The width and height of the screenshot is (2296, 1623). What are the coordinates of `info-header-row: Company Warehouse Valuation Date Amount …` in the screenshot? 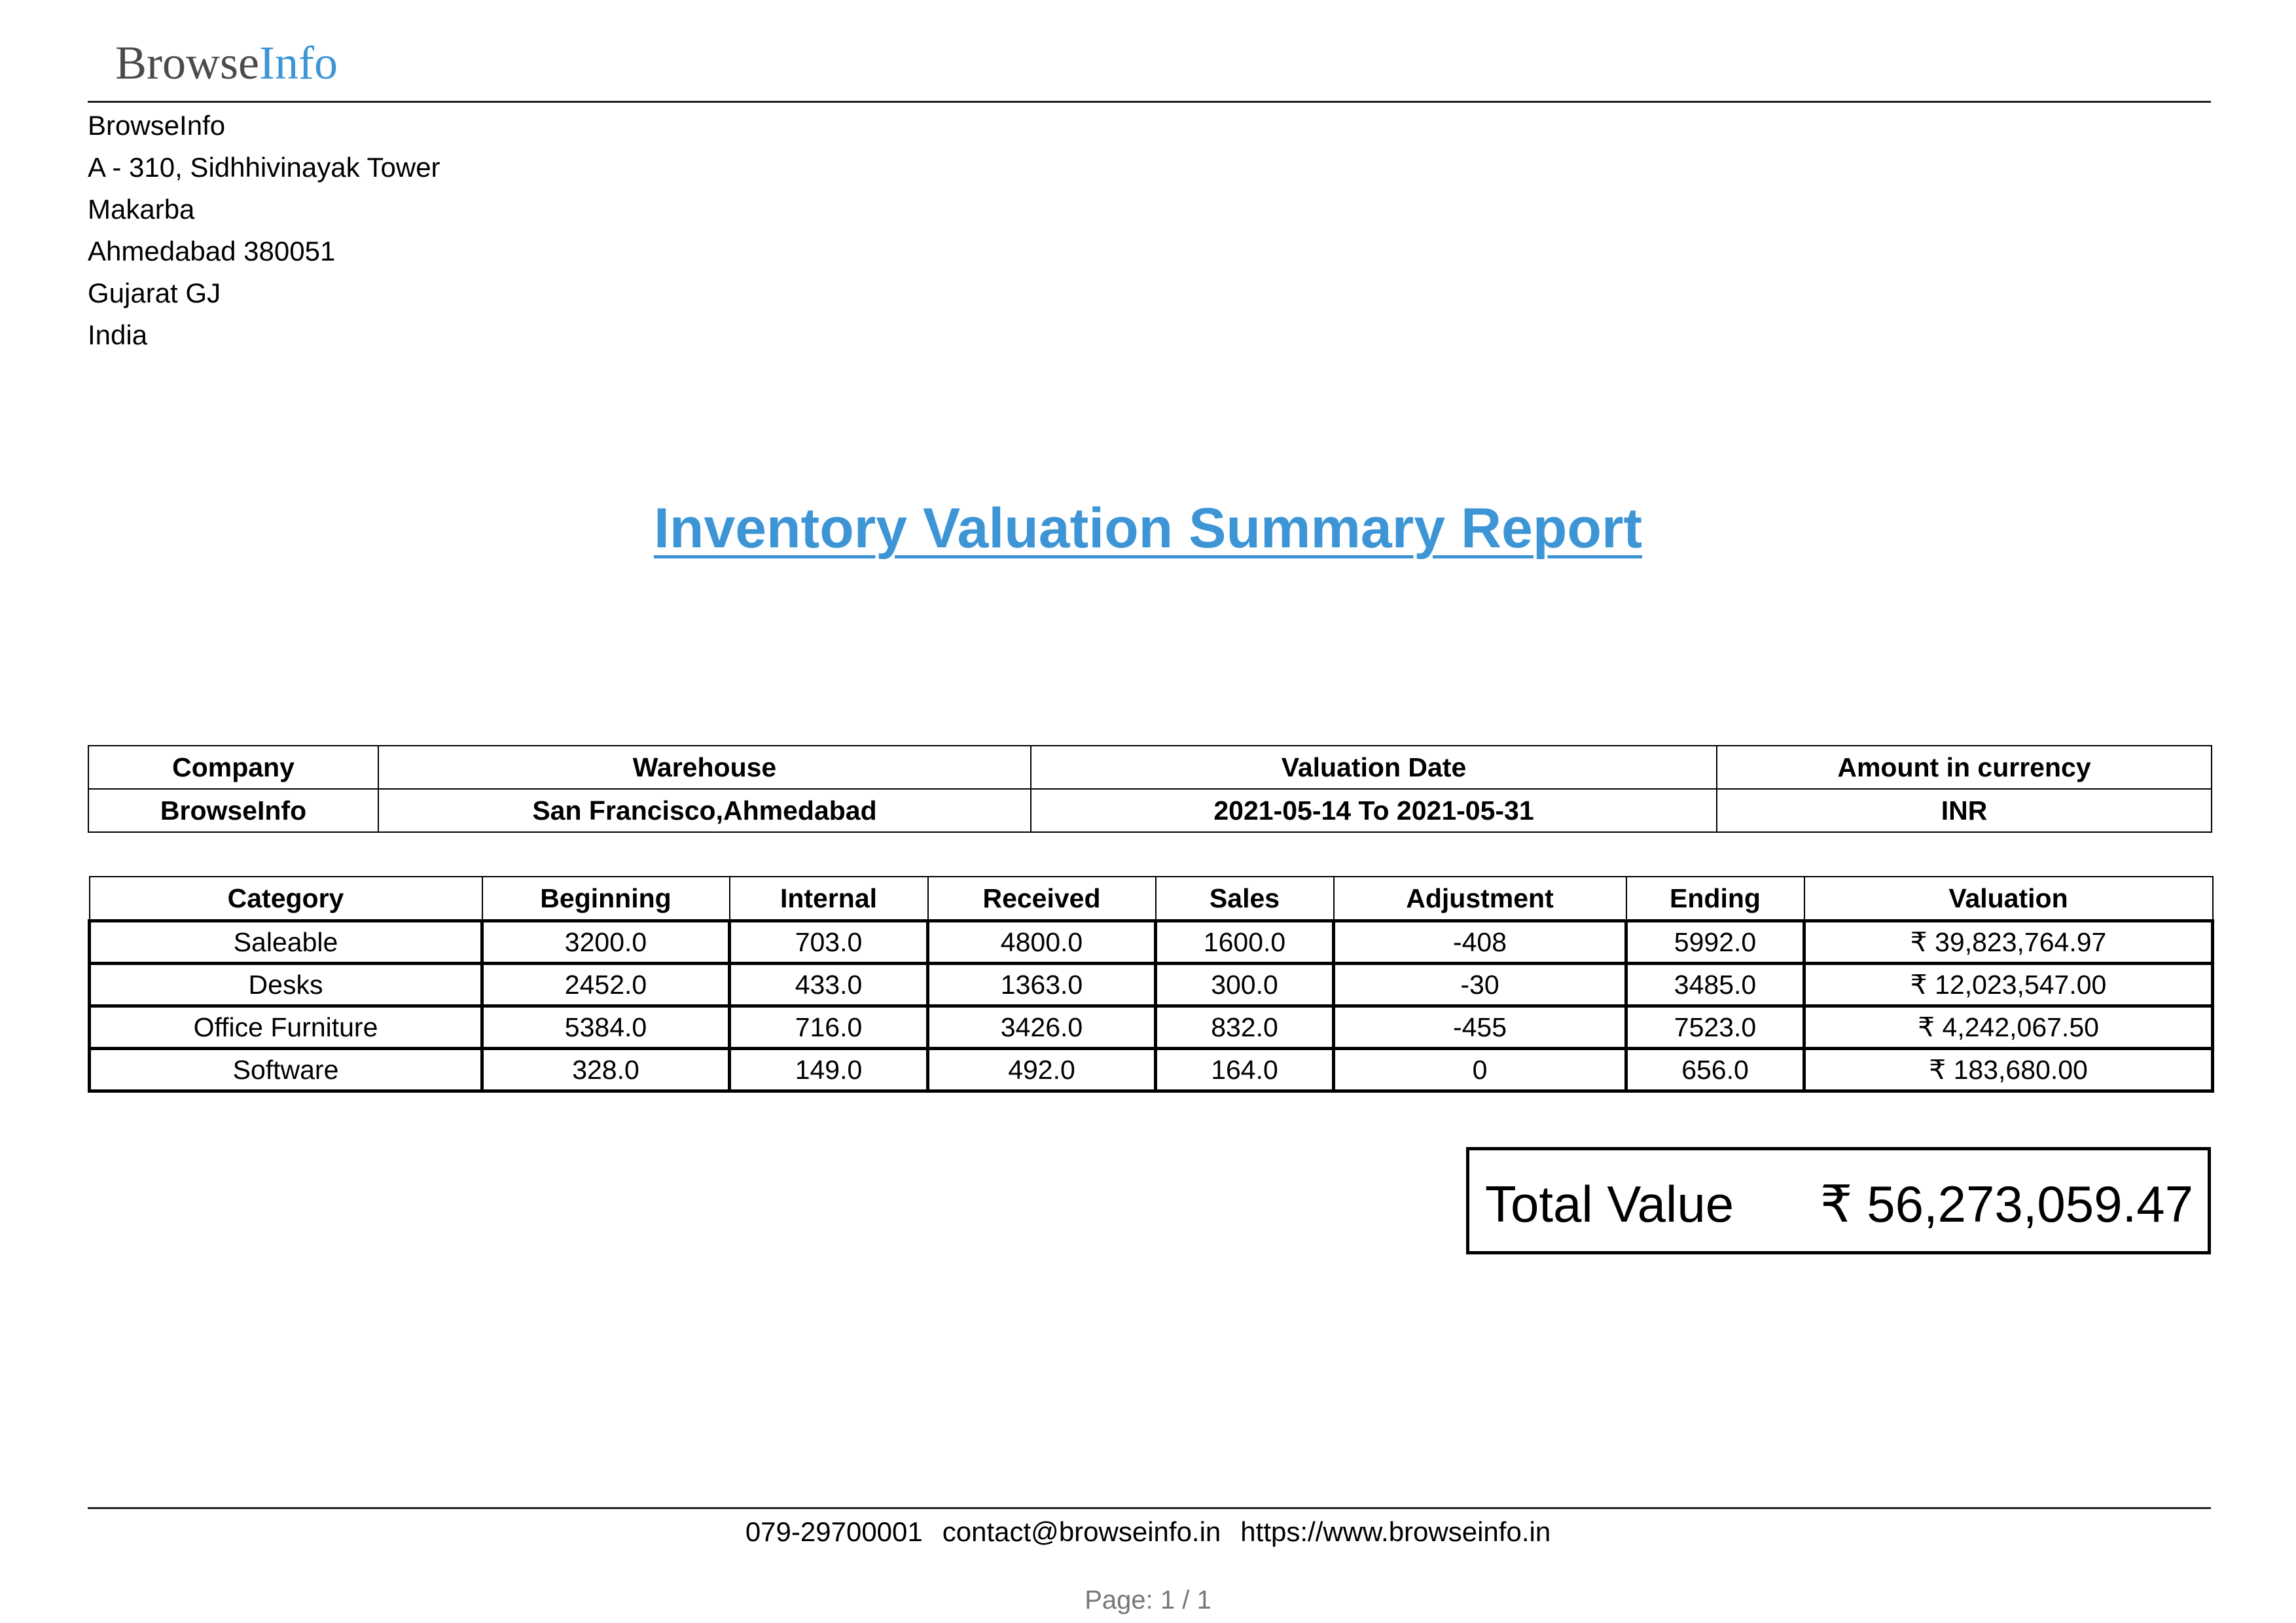 It's located at (1150, 767).